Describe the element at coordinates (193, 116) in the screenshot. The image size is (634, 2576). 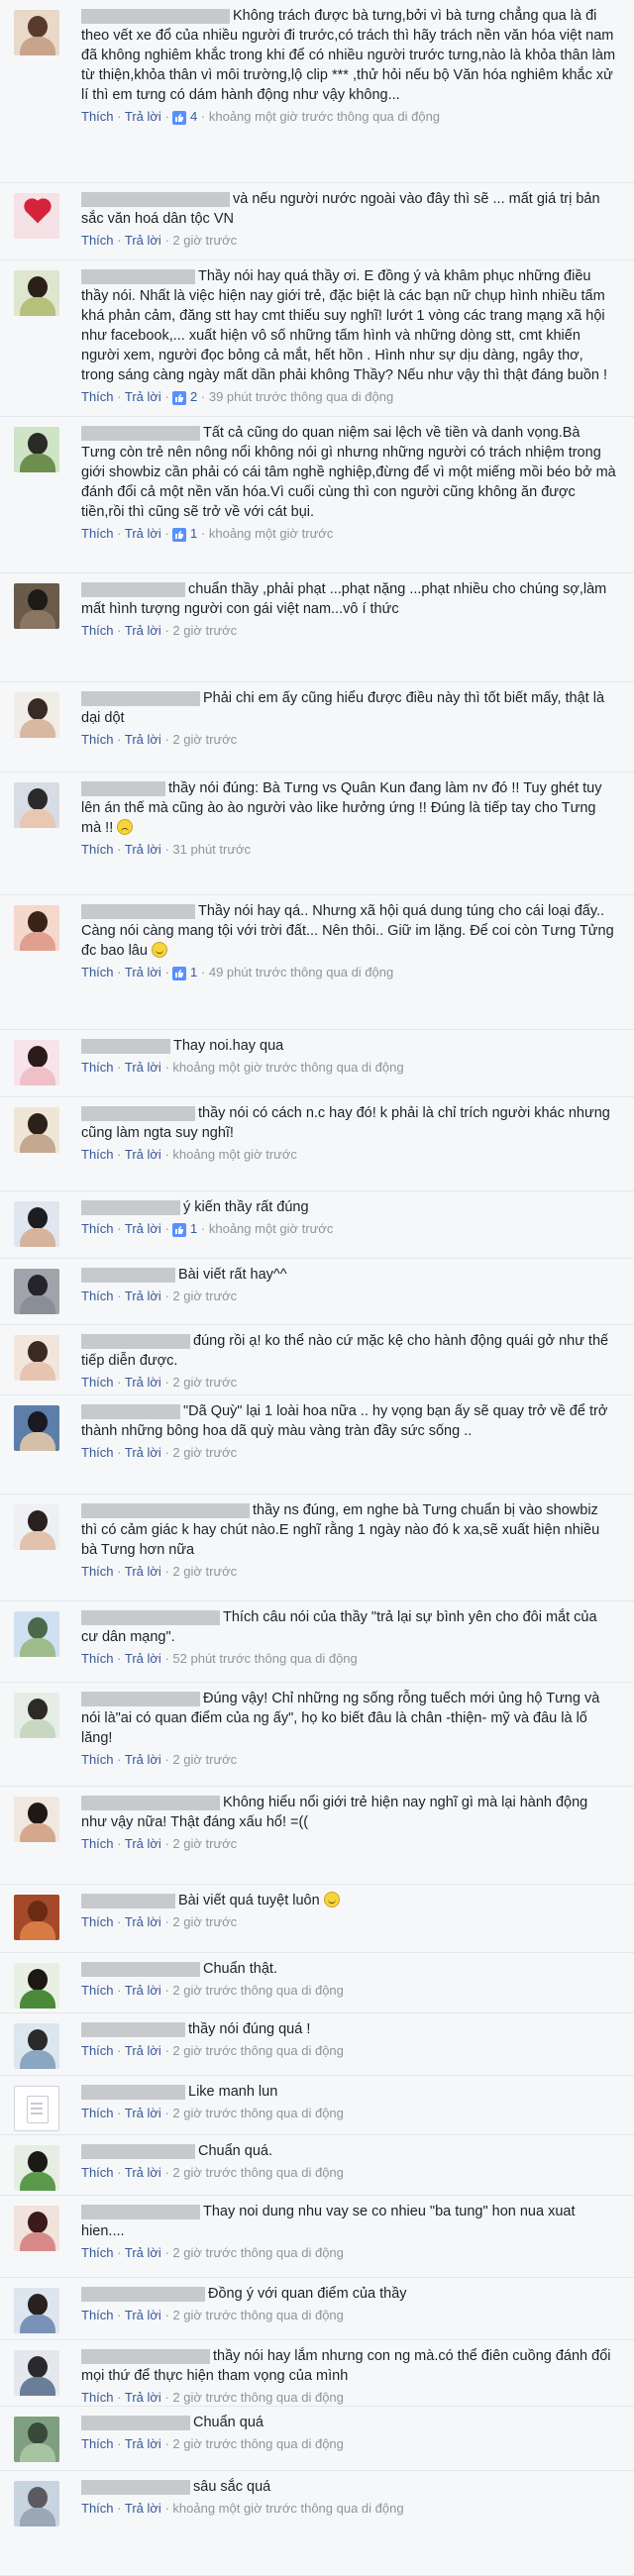
I see `like-count: 4` at that location.